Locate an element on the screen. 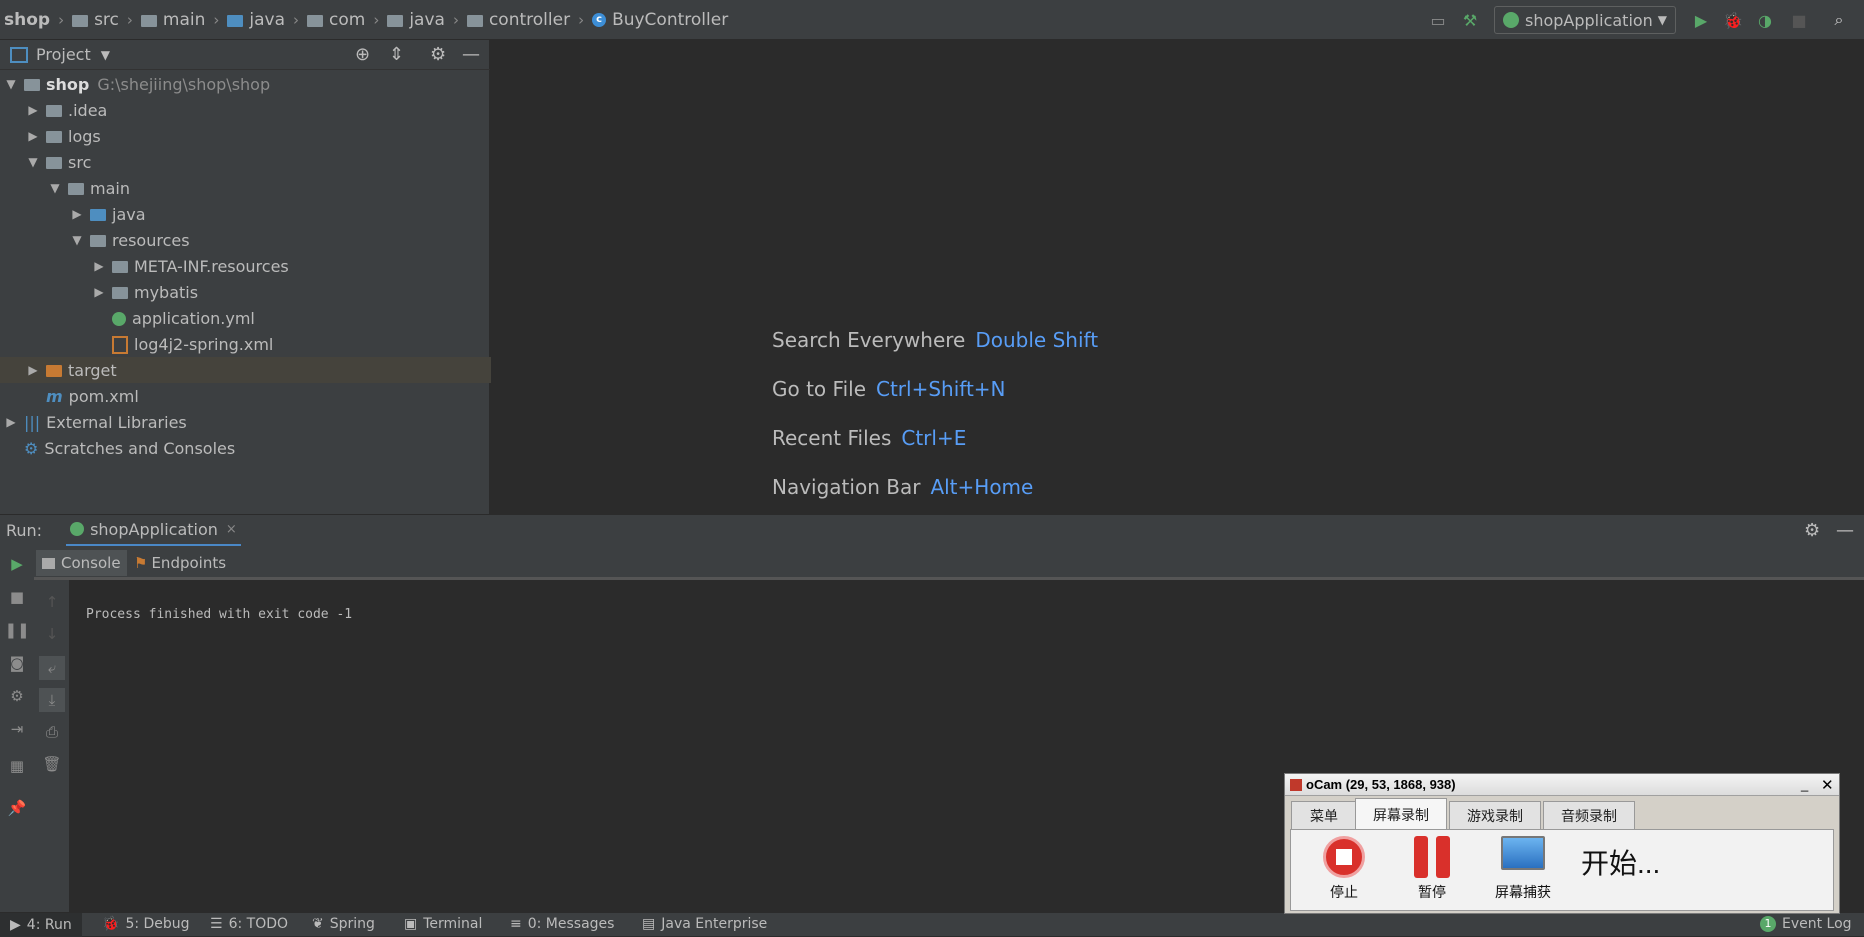 The width and height of the screenshot is (1864, 937). coverage-icon: ◑ is located at coordinates (1765, 20).